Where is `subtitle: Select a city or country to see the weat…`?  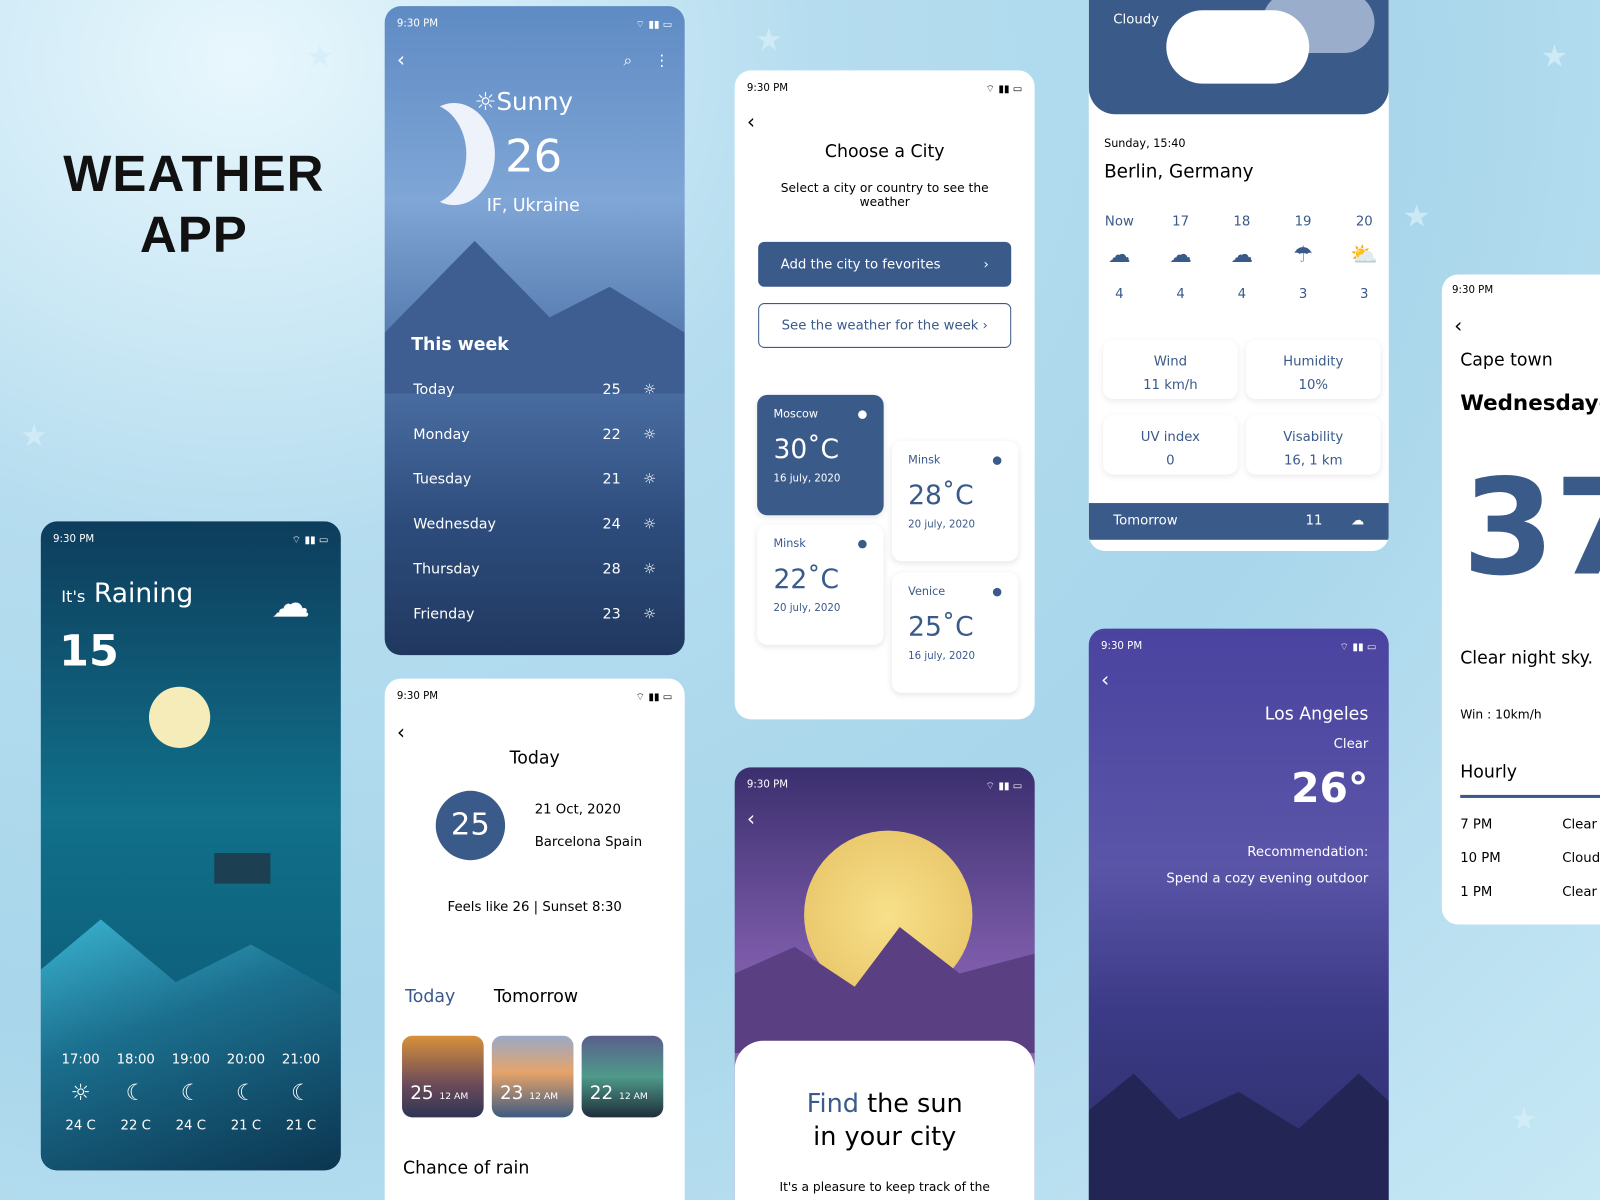 subtitle: Select a city or country to see the weat… is located at coordinates (884, 195).